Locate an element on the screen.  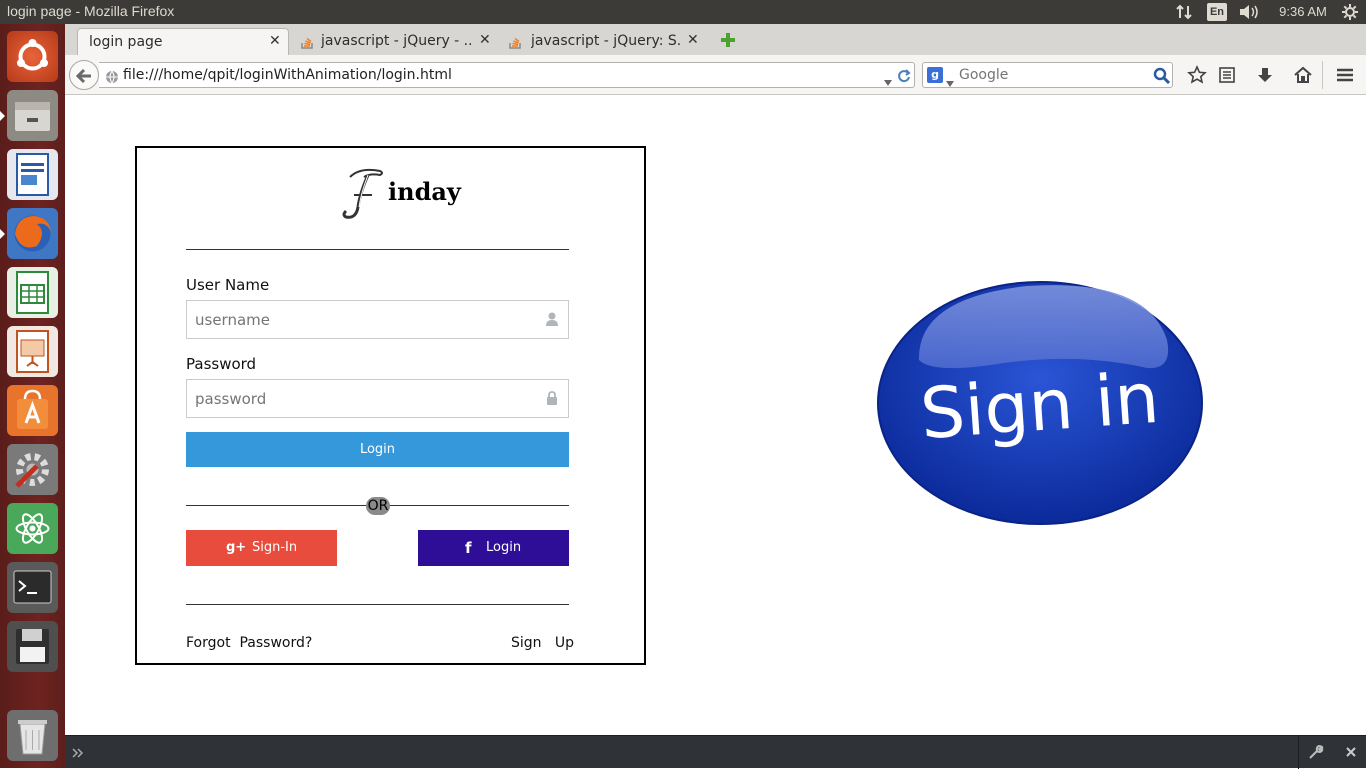
expand-chevron-icon is located at coordinates (78, 754).